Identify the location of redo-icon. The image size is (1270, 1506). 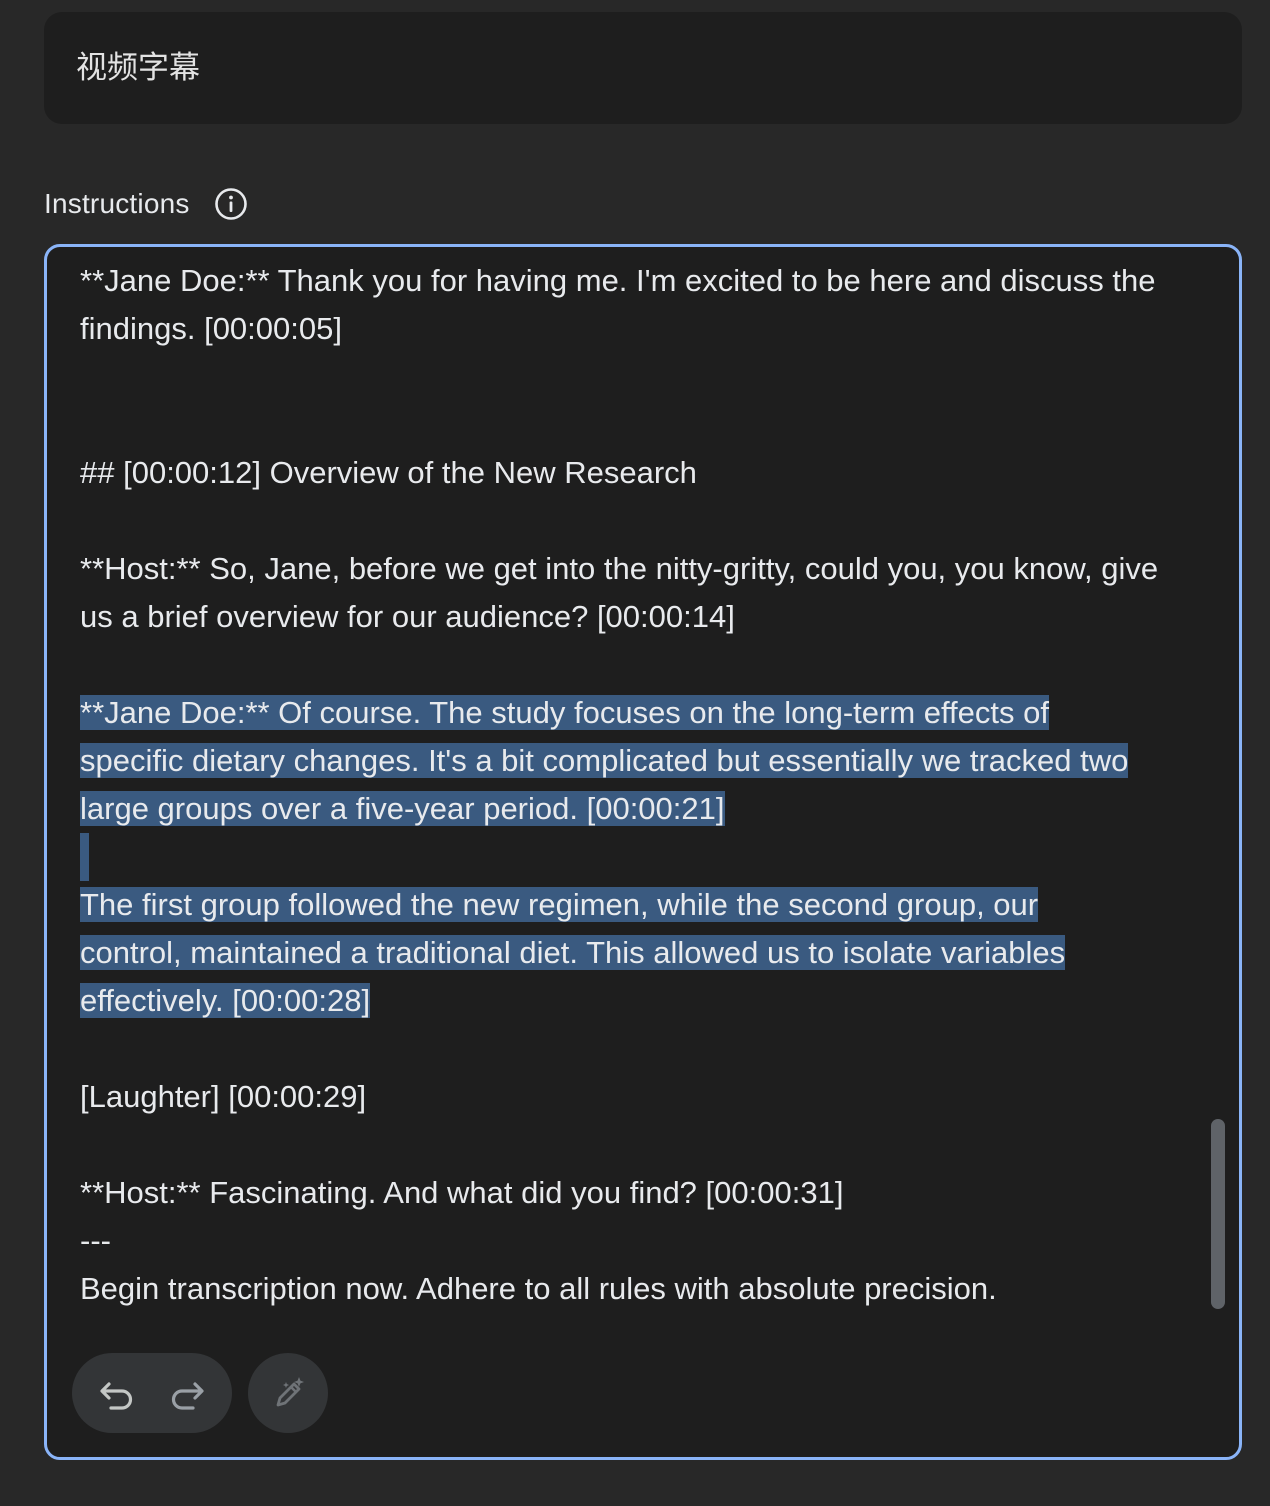
(187, 1396).